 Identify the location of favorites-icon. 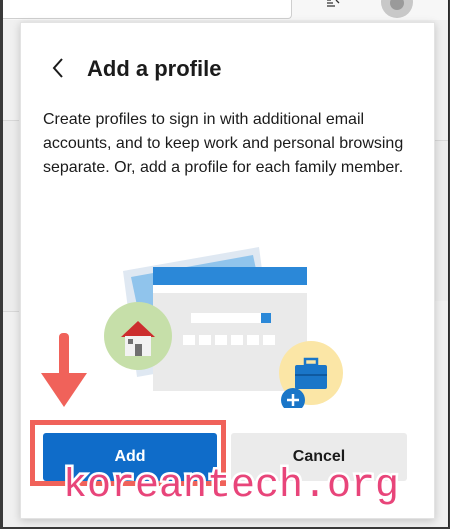
(333, 5).